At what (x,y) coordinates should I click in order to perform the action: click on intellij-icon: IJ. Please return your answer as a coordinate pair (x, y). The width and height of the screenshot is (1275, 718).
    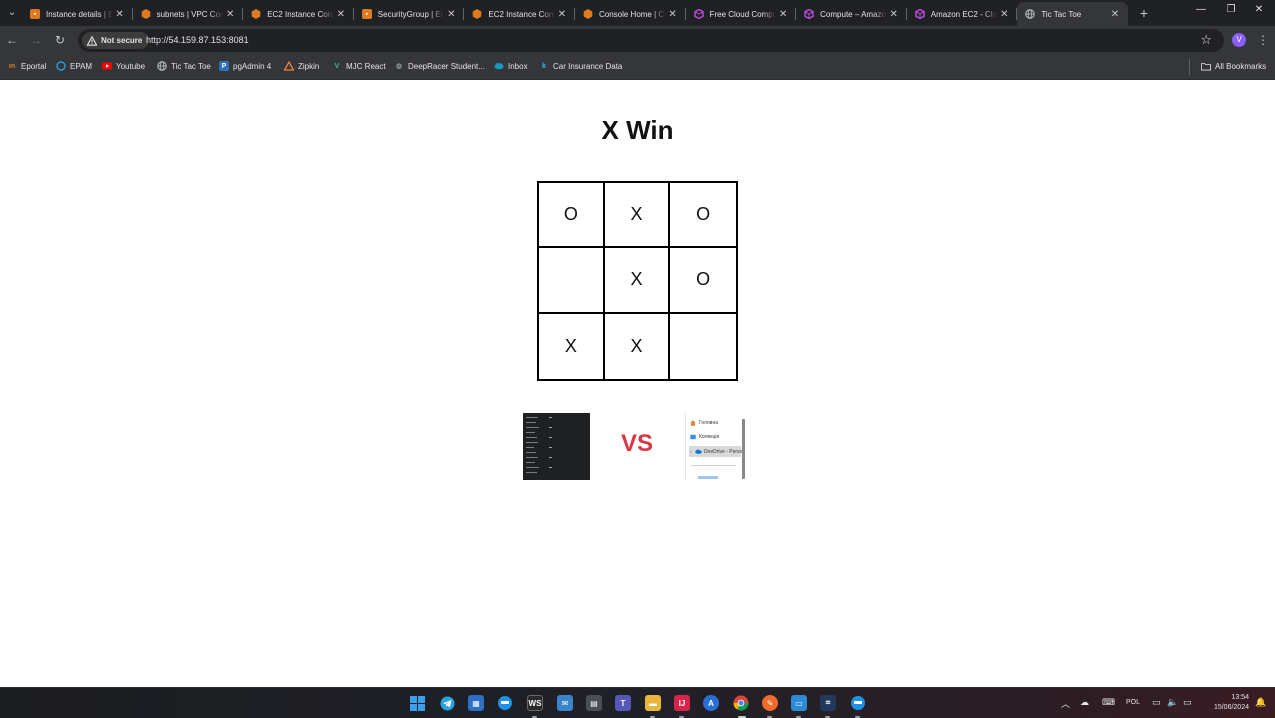
    Looking at the image, I should click on (682, 703).